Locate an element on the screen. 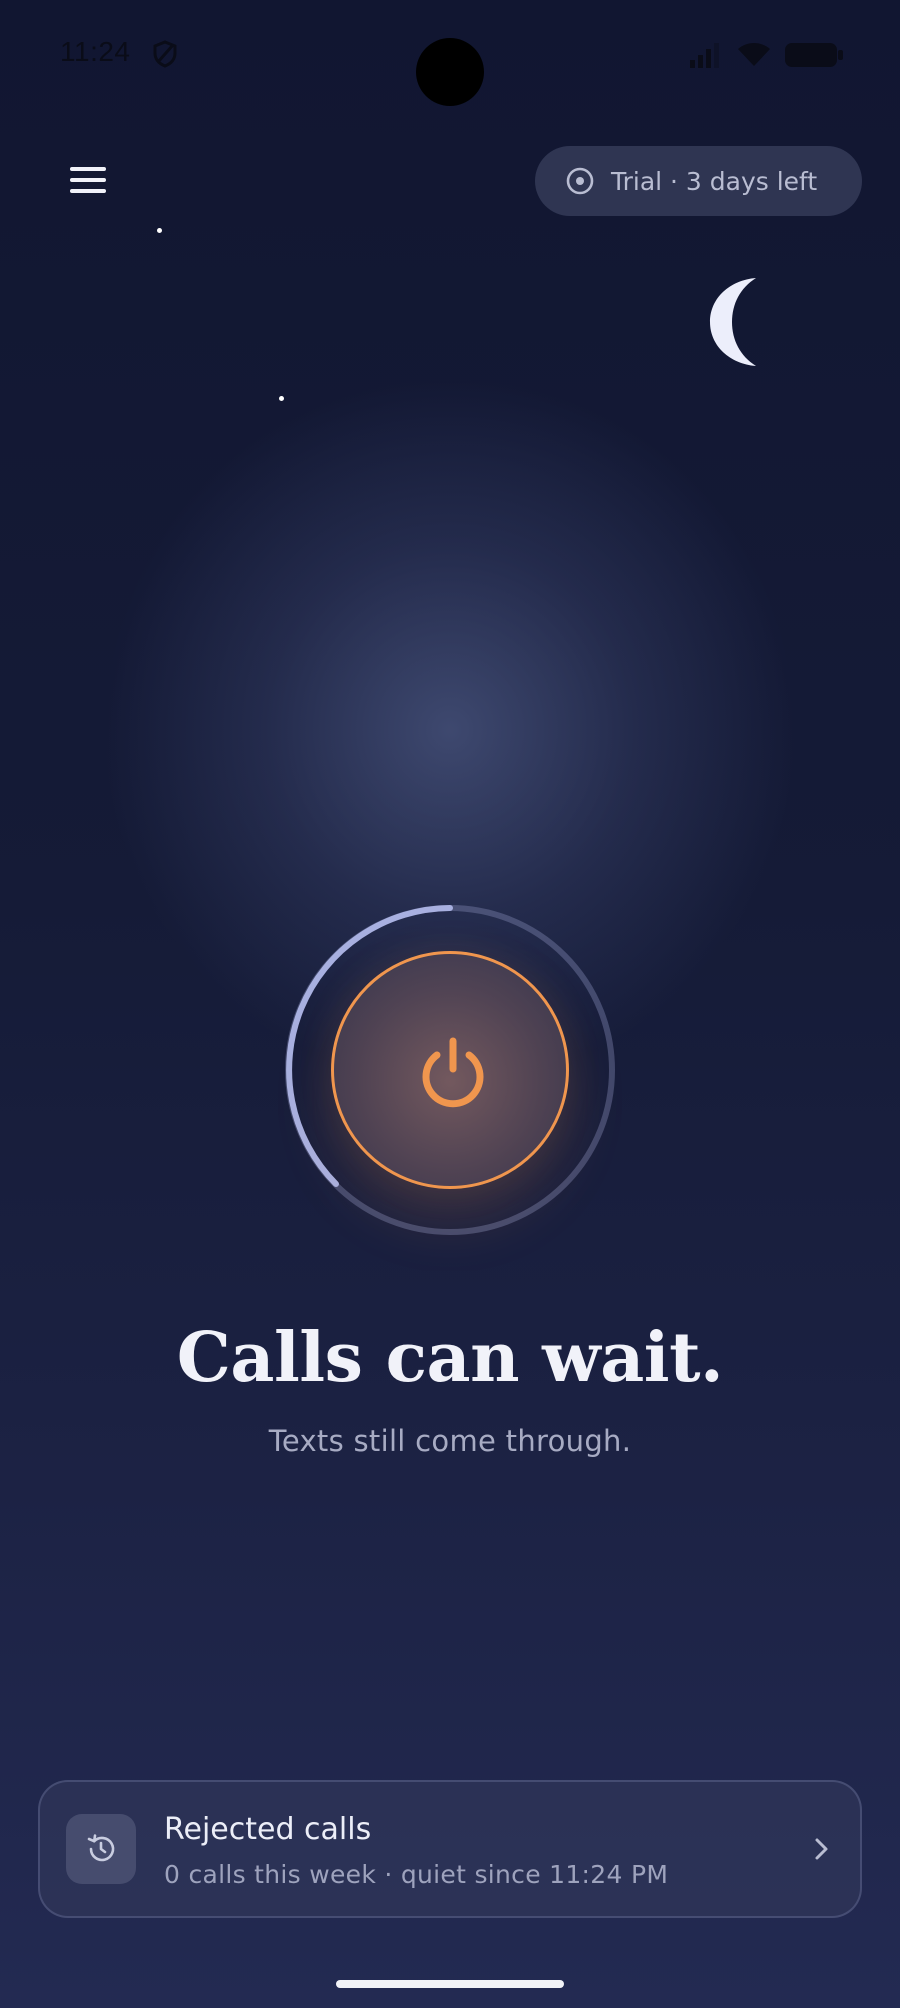  trial-badge: Trial · 3 days left is located at coordinates (698, 181).